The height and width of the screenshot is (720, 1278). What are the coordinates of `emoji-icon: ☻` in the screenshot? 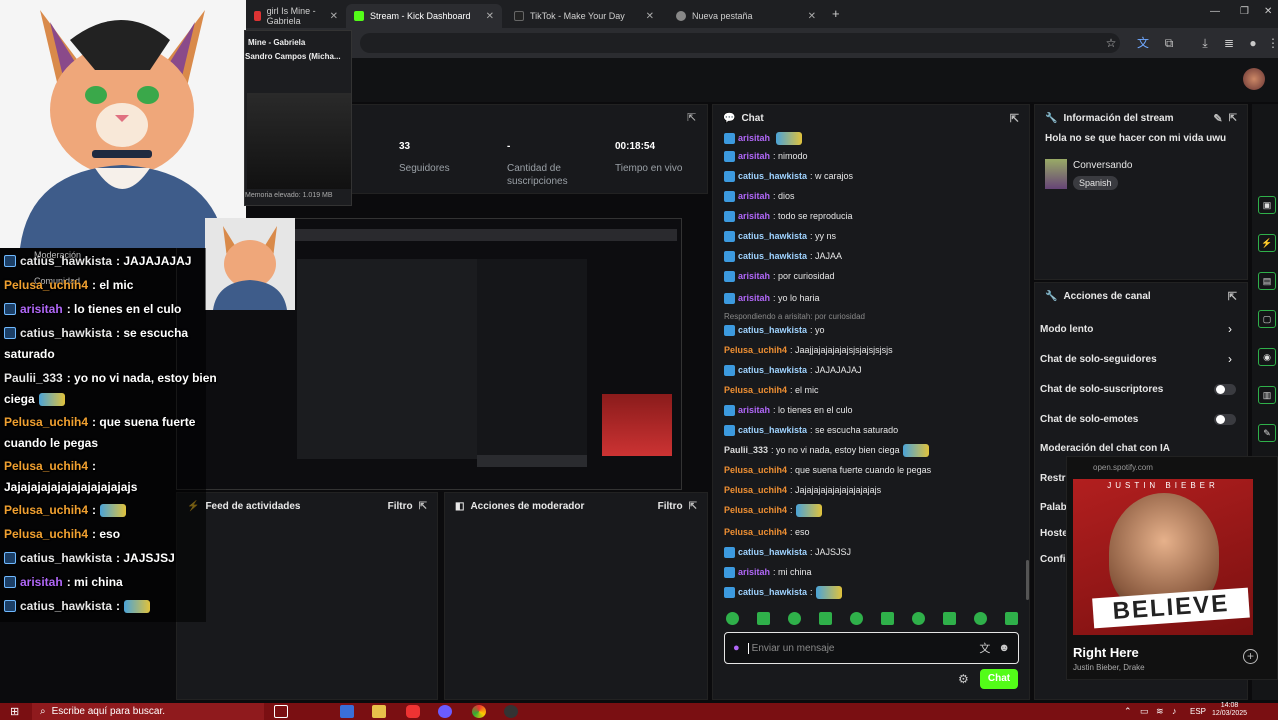 It's located at (1004, 648).